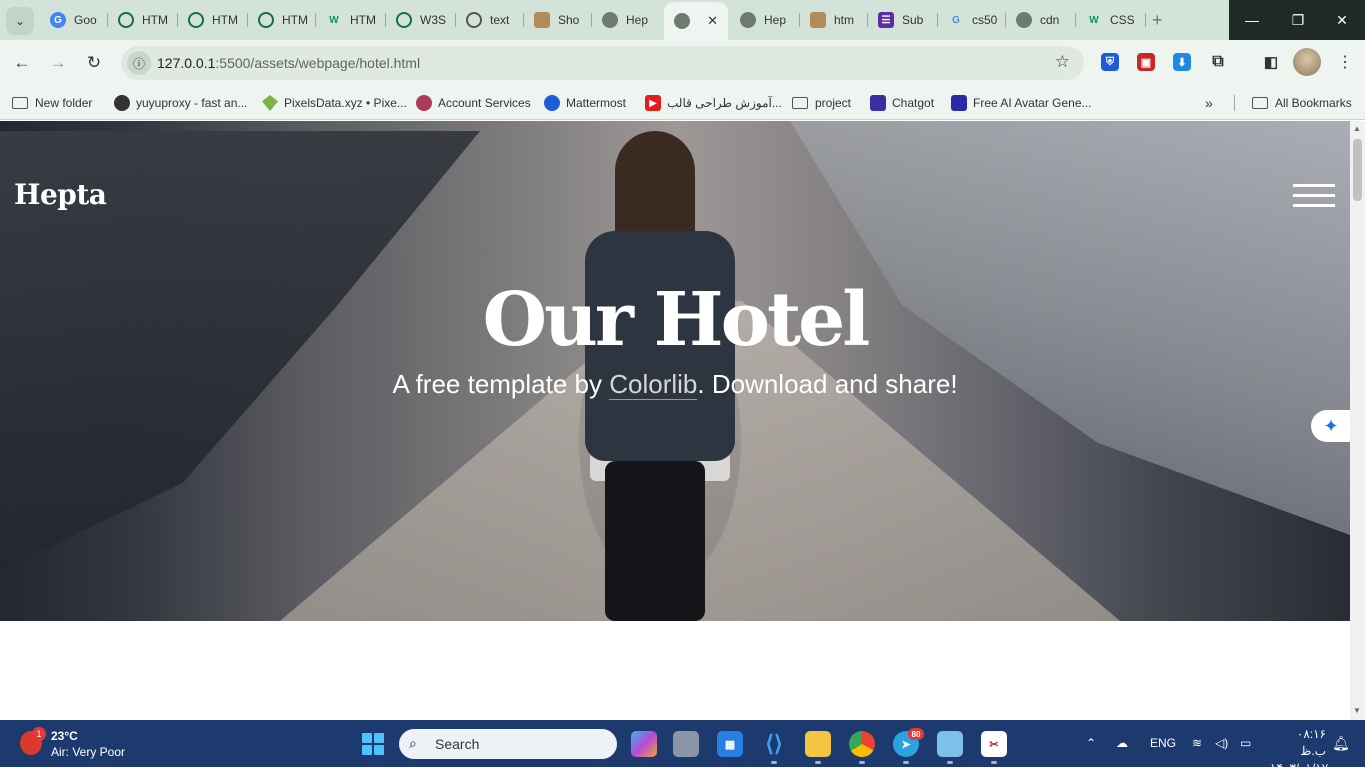  Describe the element at coordinates (22, 63) in the screenshot. I see `back-button: ←` at that location.